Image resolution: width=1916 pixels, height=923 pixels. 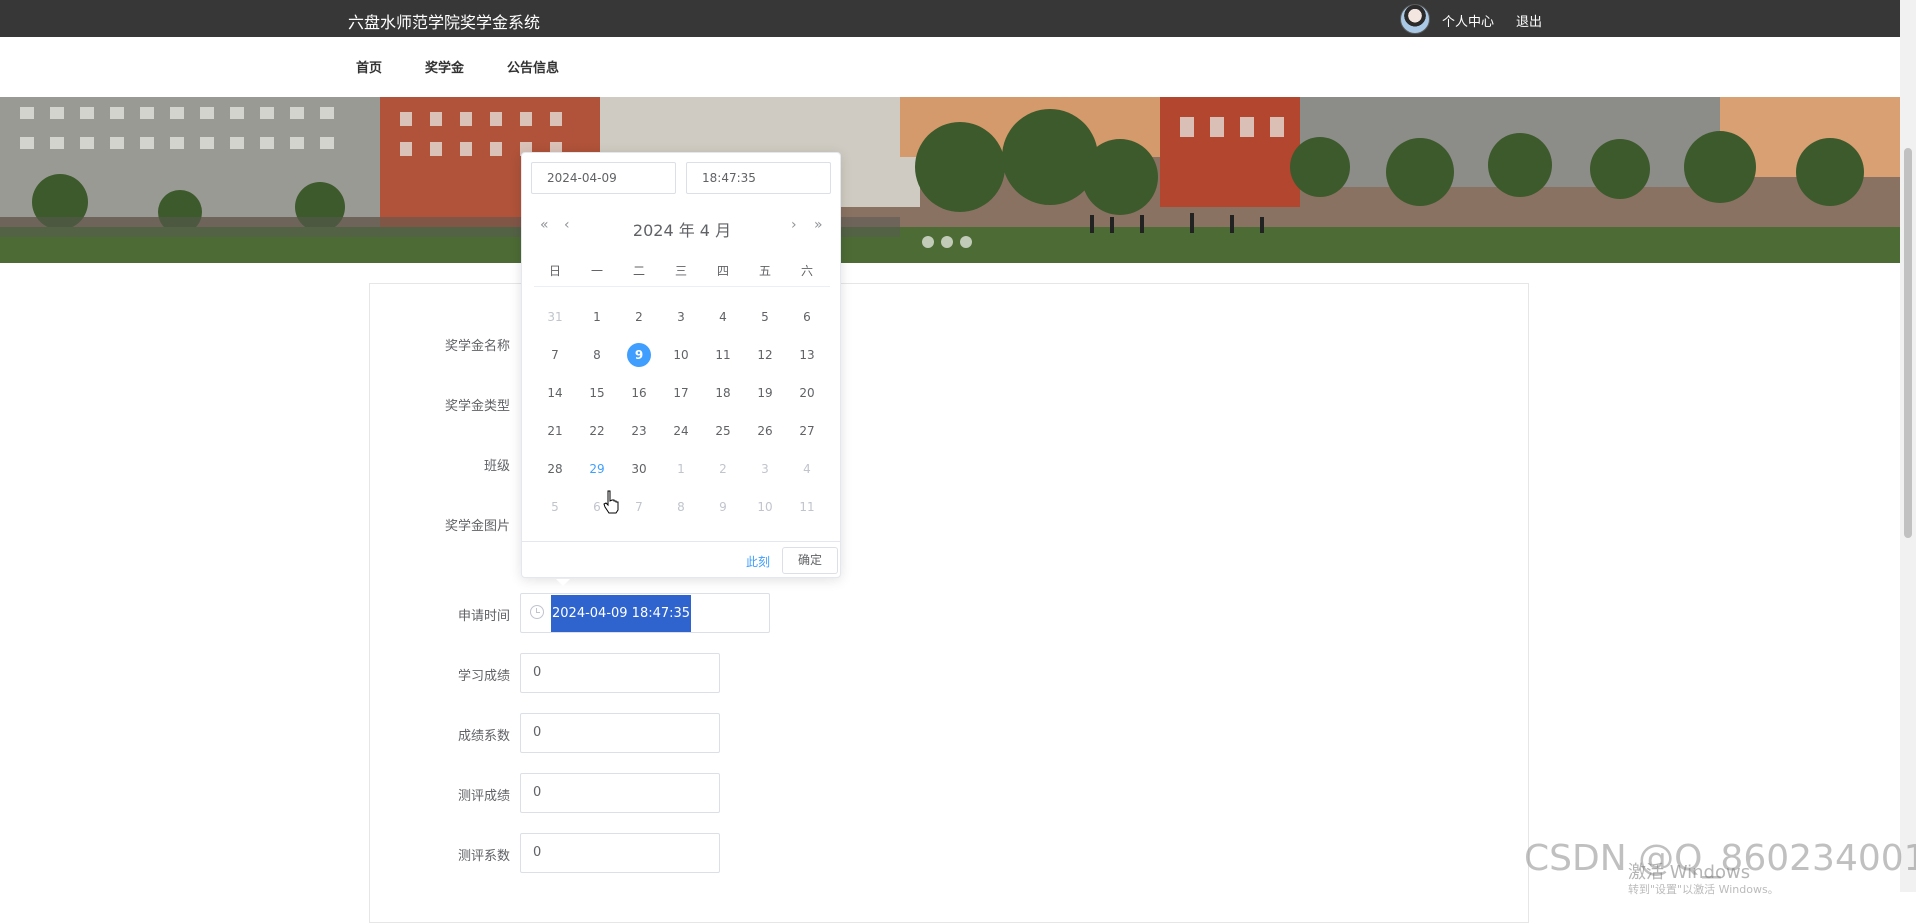 What do you see at coordinates (765, 431) in the screenshot?
I see `calendar-day: 26` at bounding box center [765, 431].